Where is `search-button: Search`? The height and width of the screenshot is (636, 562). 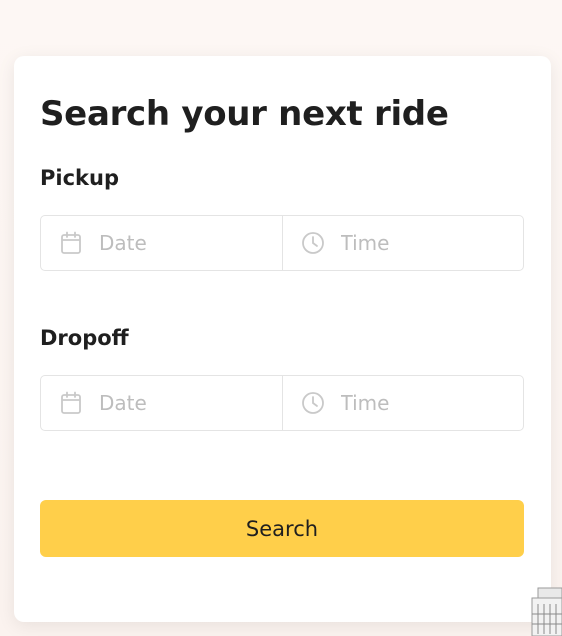
search-button: Search is located at coordinates (282, 528).